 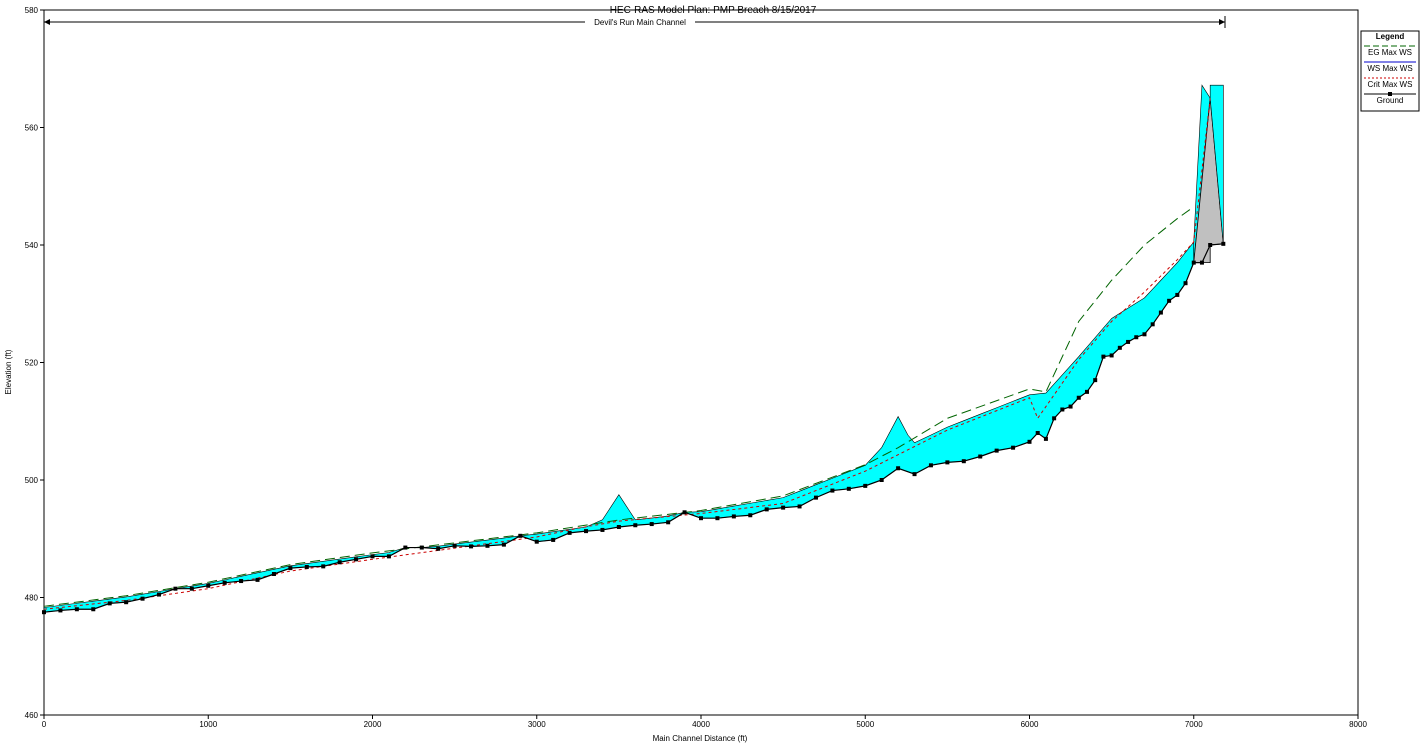 I want to click on x-tick-label: 1000, so click(x=208, y=724).